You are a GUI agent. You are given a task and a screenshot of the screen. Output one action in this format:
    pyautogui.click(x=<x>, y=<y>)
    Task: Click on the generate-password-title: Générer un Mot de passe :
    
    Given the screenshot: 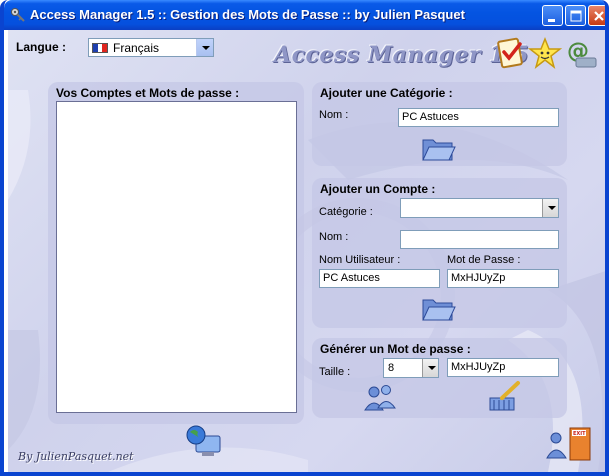 What is the action you would take?
    pyautogui.click(x=395, y=349)
    